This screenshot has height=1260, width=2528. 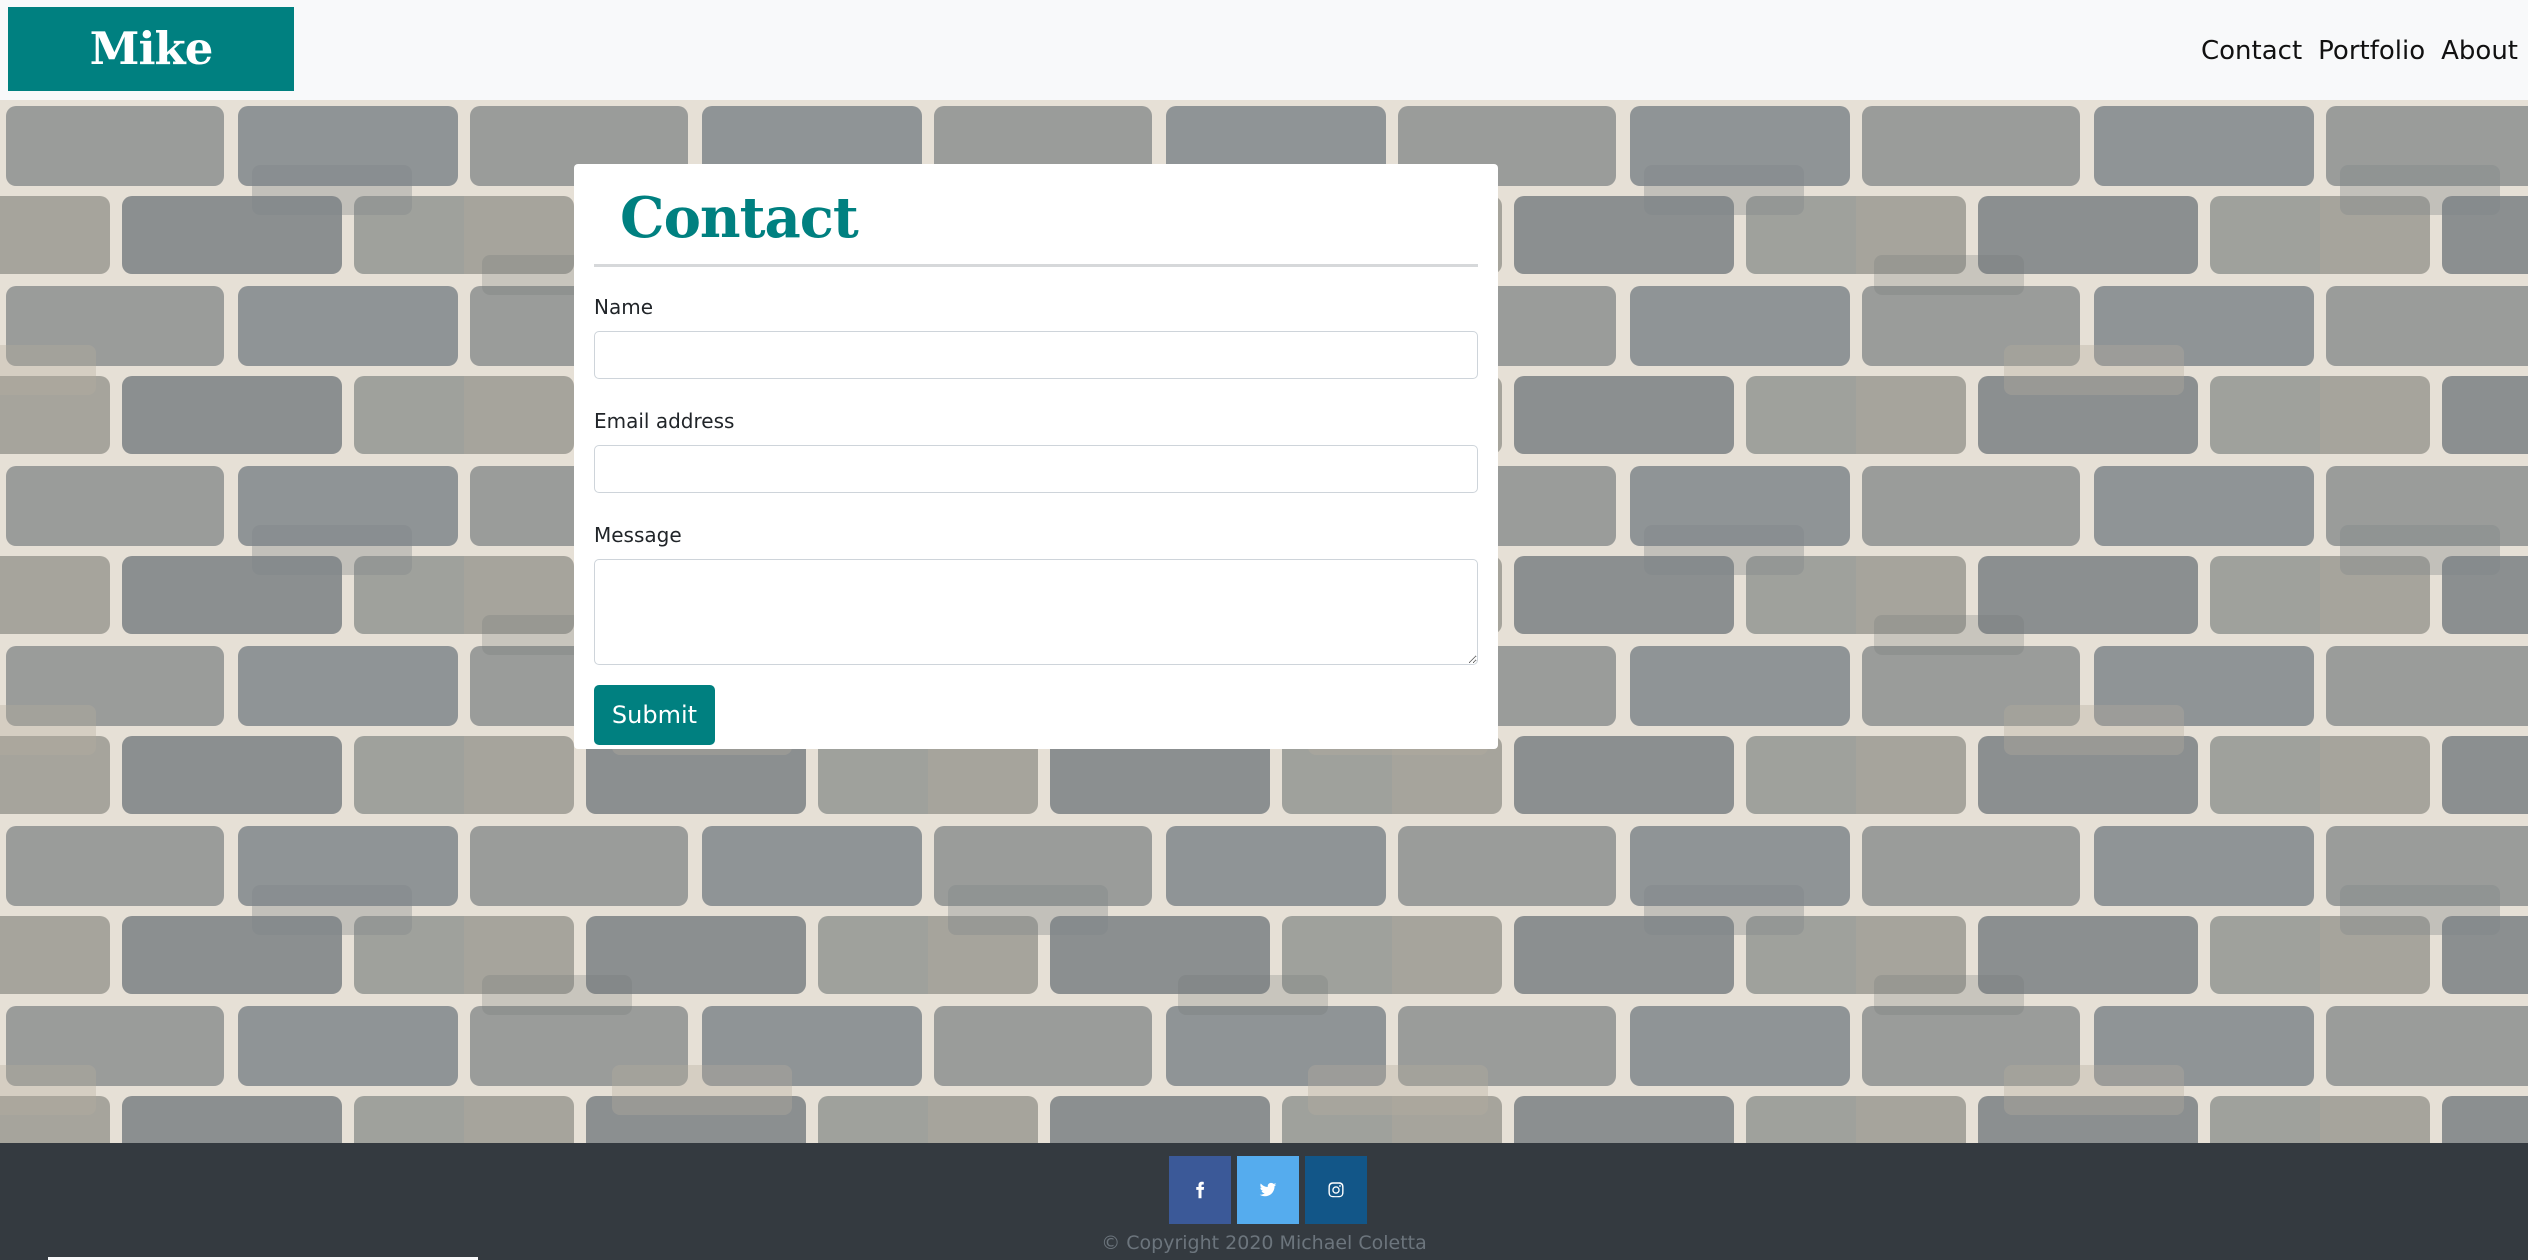 I want to click on name-field, so click(x=1036, y=355).